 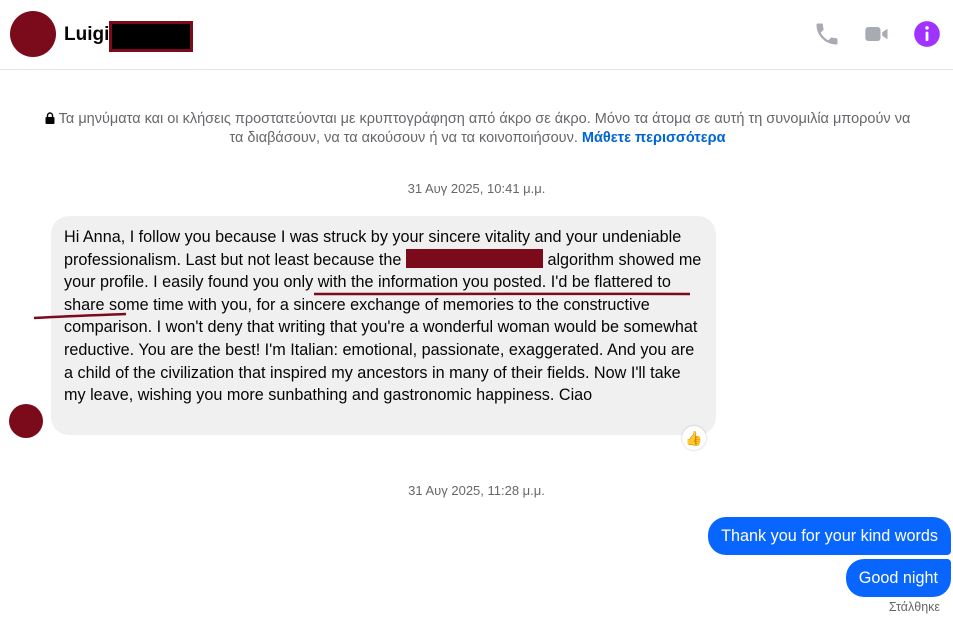 I want to click on thumbs-up-reaction-icon: 👍, so click(x=694, y=438).